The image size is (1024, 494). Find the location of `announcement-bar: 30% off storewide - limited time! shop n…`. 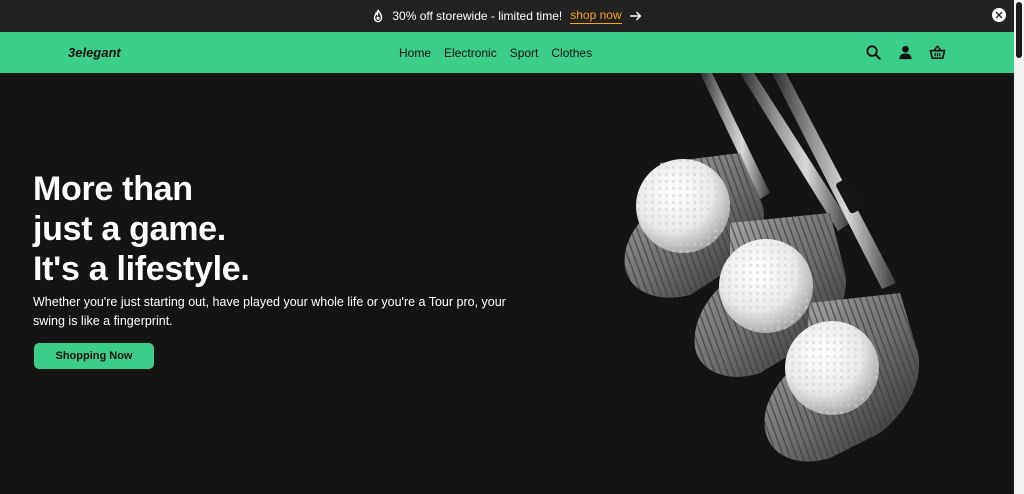

announcement-bar: 30% off storewide - limited time! shop n… is located at coordinates (507, 16).